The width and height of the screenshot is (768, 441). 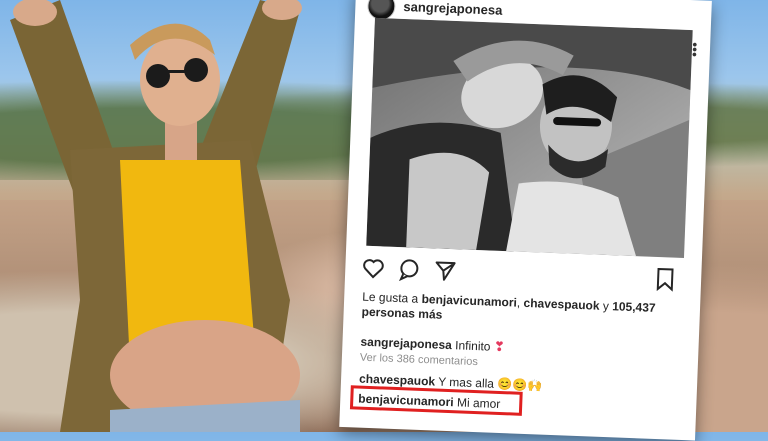 I want to click on view-all-comments-link: Ver los 386 comentarios, so click(x=419, y=360).